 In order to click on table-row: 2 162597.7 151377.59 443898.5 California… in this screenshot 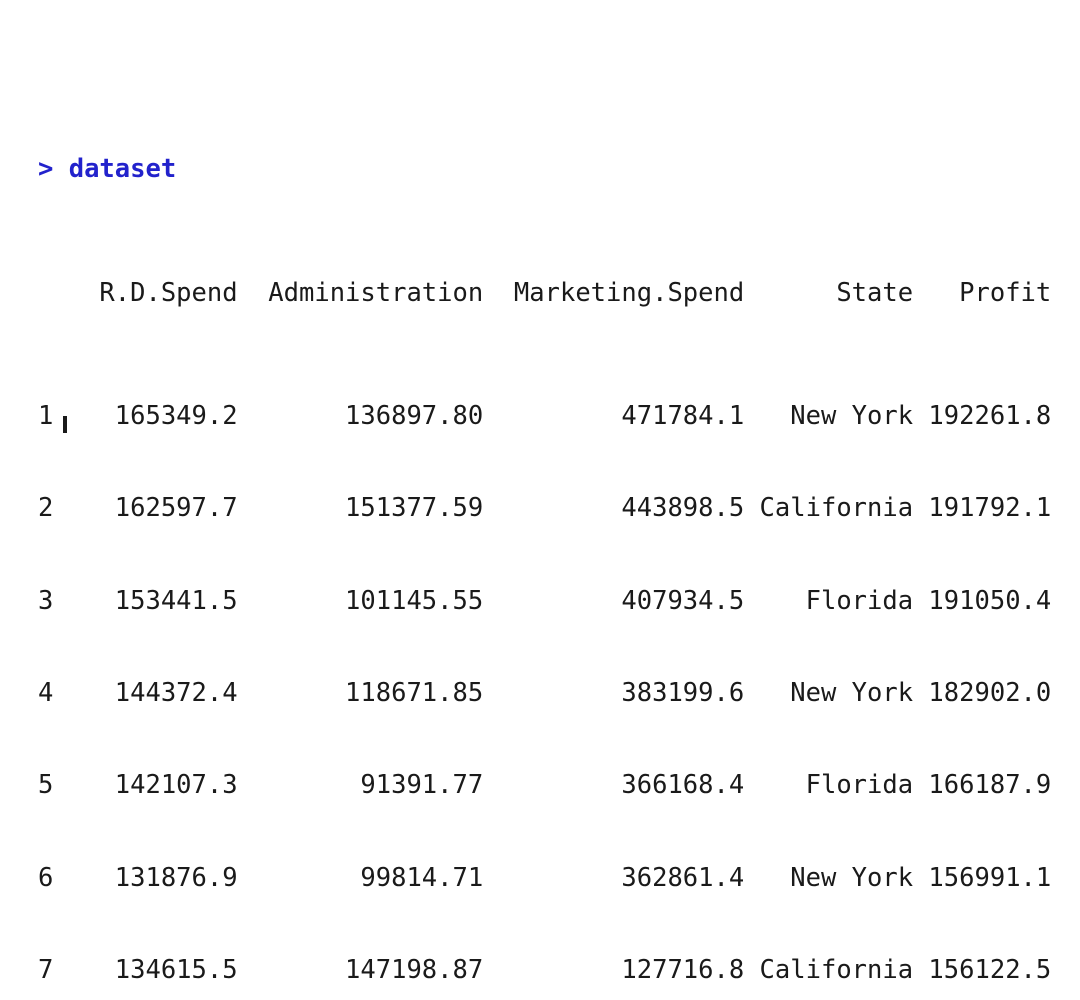, I will do `click(545, 508)`.